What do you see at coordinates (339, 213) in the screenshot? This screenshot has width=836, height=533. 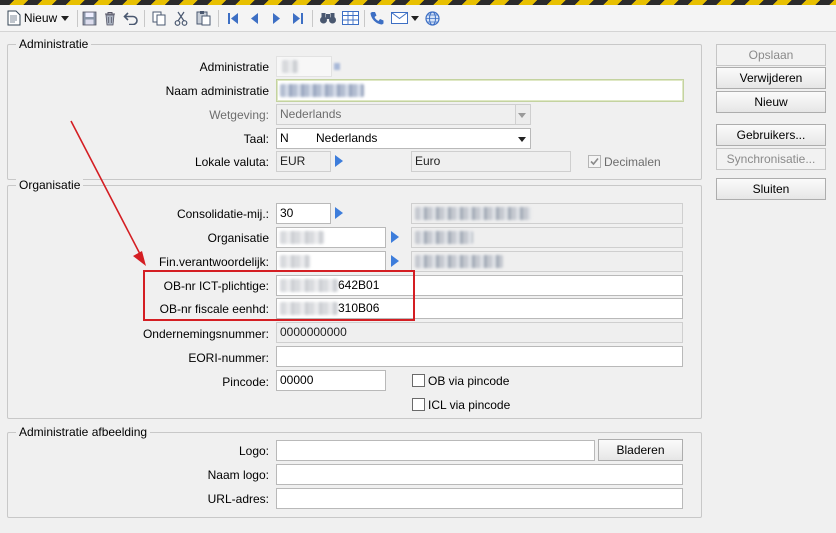 I see `consolidatie-lookup-arrow-icon` at bounding box center [339, 213].